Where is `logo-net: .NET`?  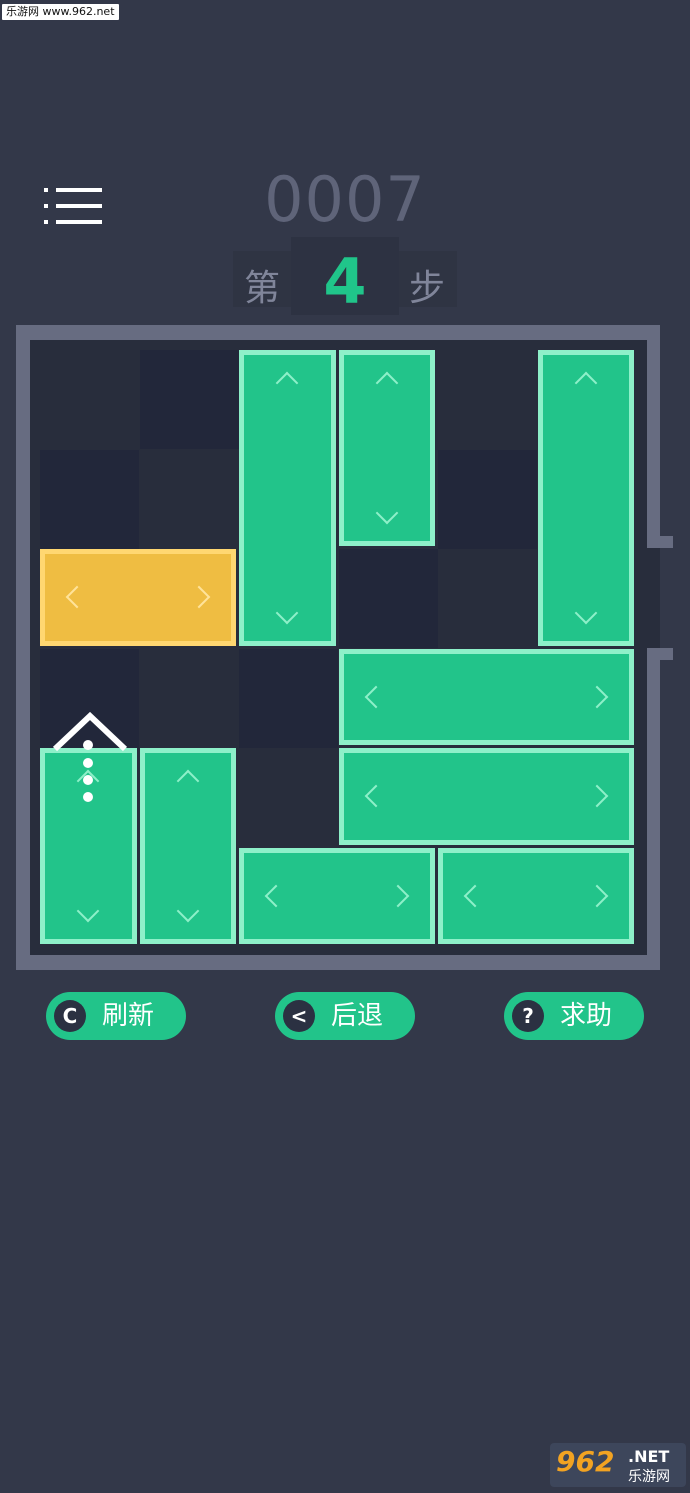 logo-net: .NET is located at coordinates (649, 1456).